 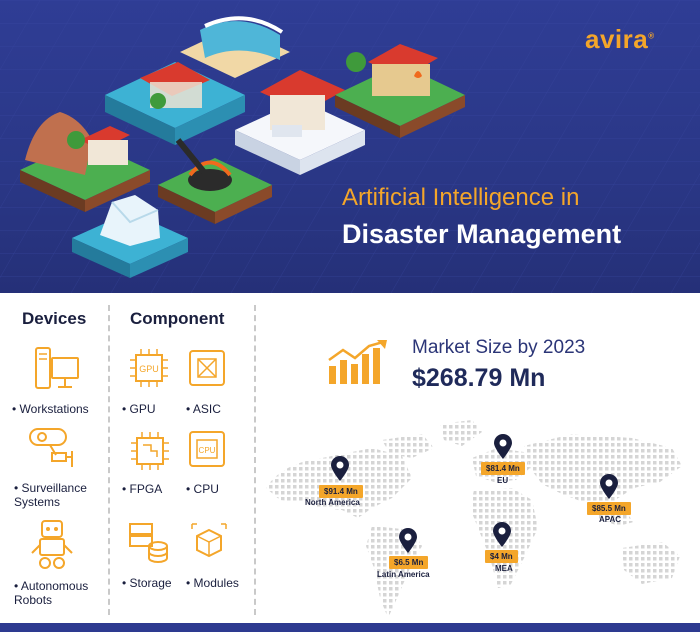 I want to click on svg-text: GPU, so click(x=149, y=369).